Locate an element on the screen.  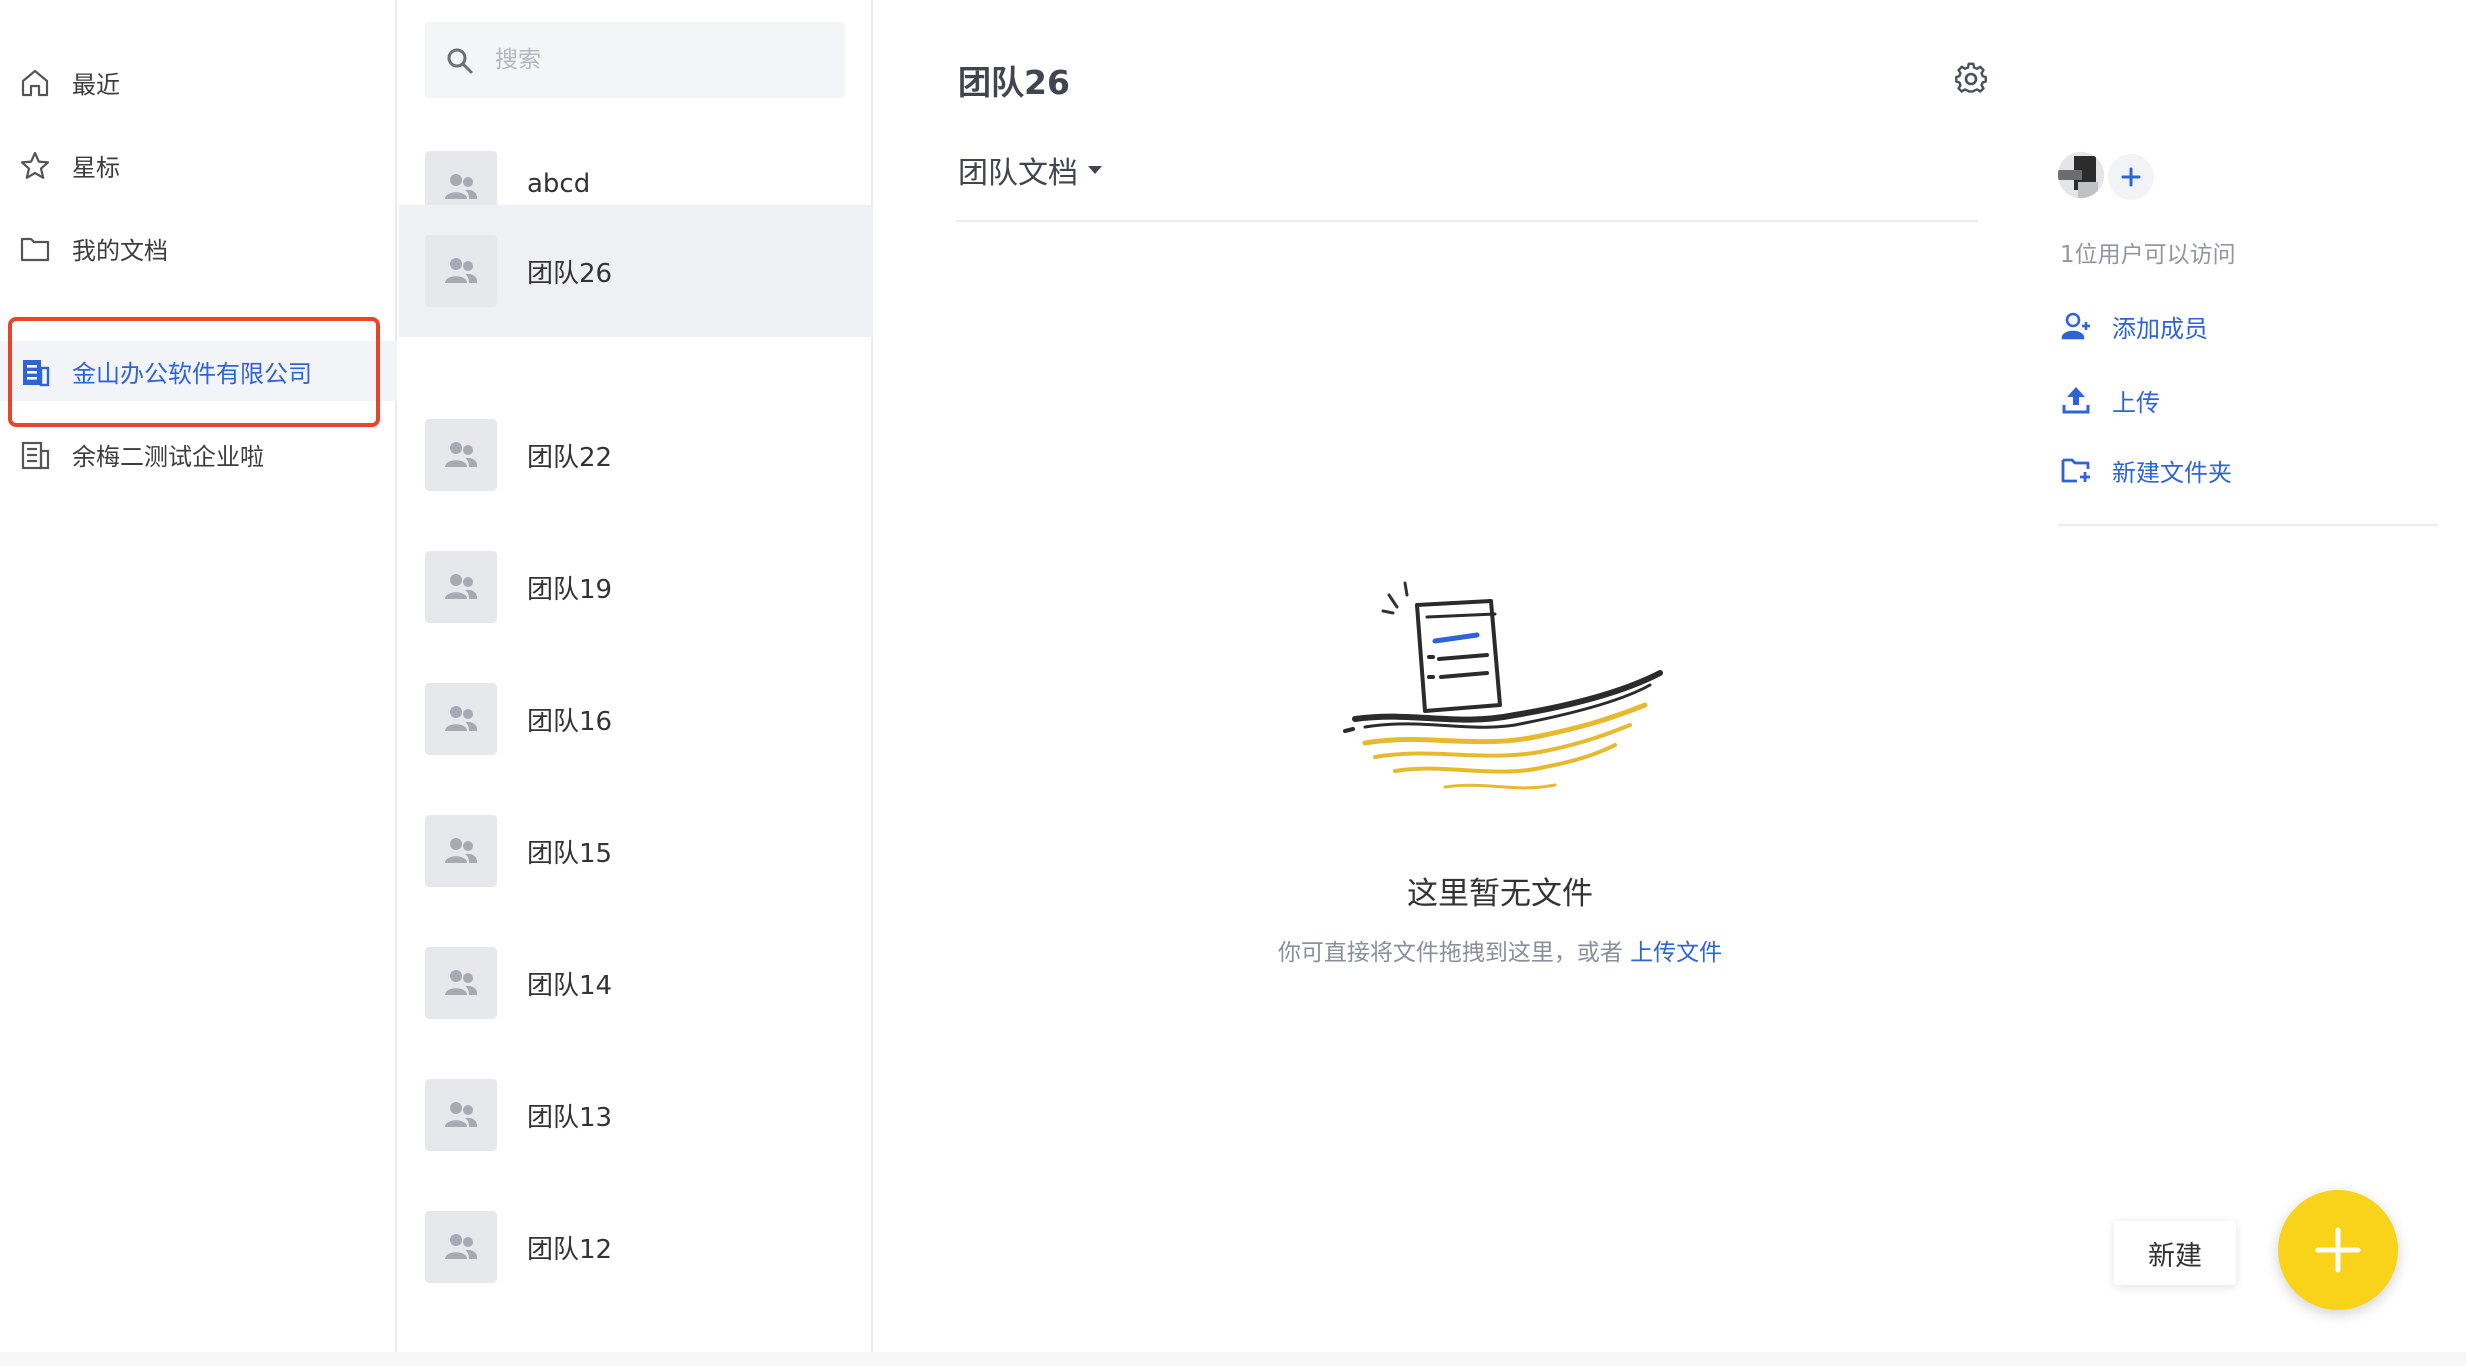
team-name: 团队16 is located at coordinates (570, 722).